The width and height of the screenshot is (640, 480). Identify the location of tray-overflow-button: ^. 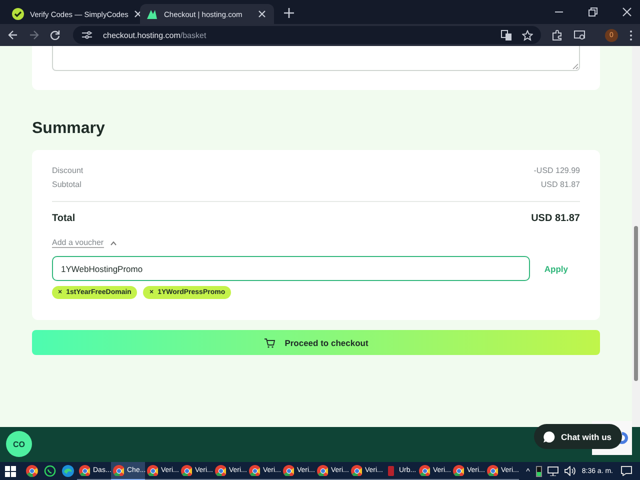
(528, 471).